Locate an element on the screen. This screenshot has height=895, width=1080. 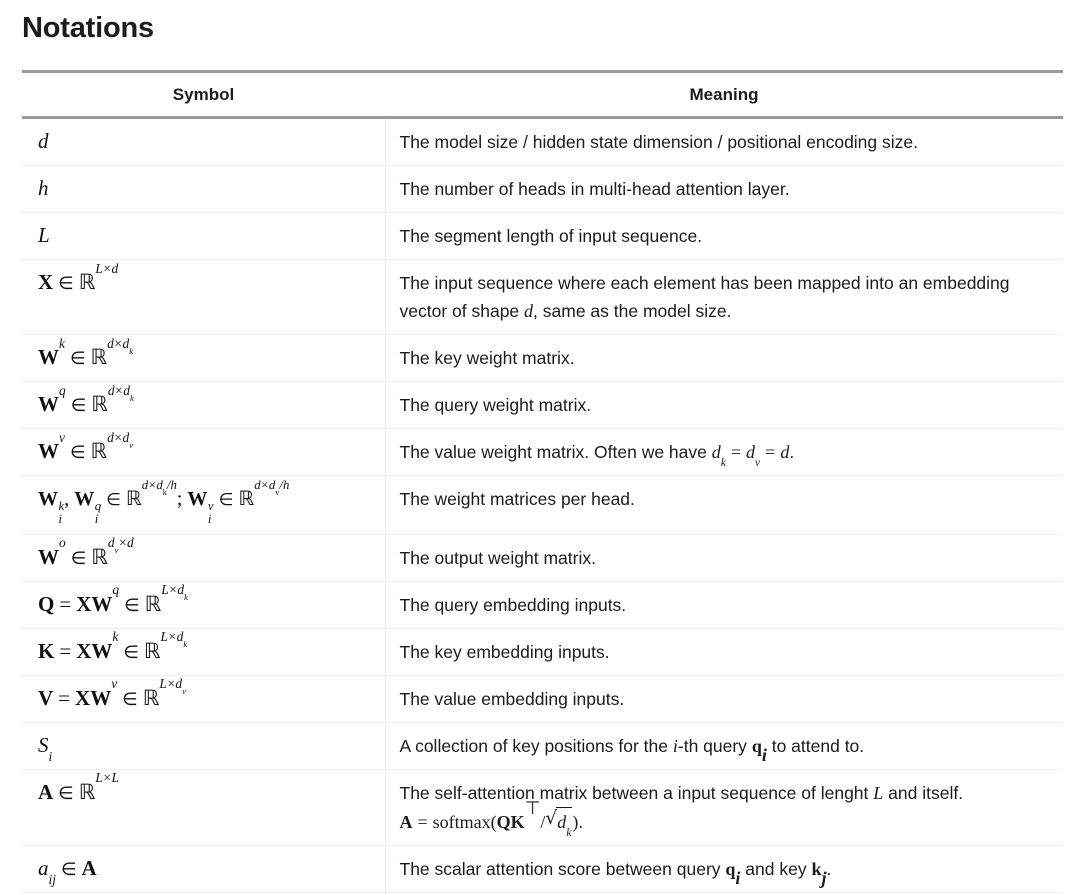
symbol-cell-d: d is located at coordinates (204, 141).